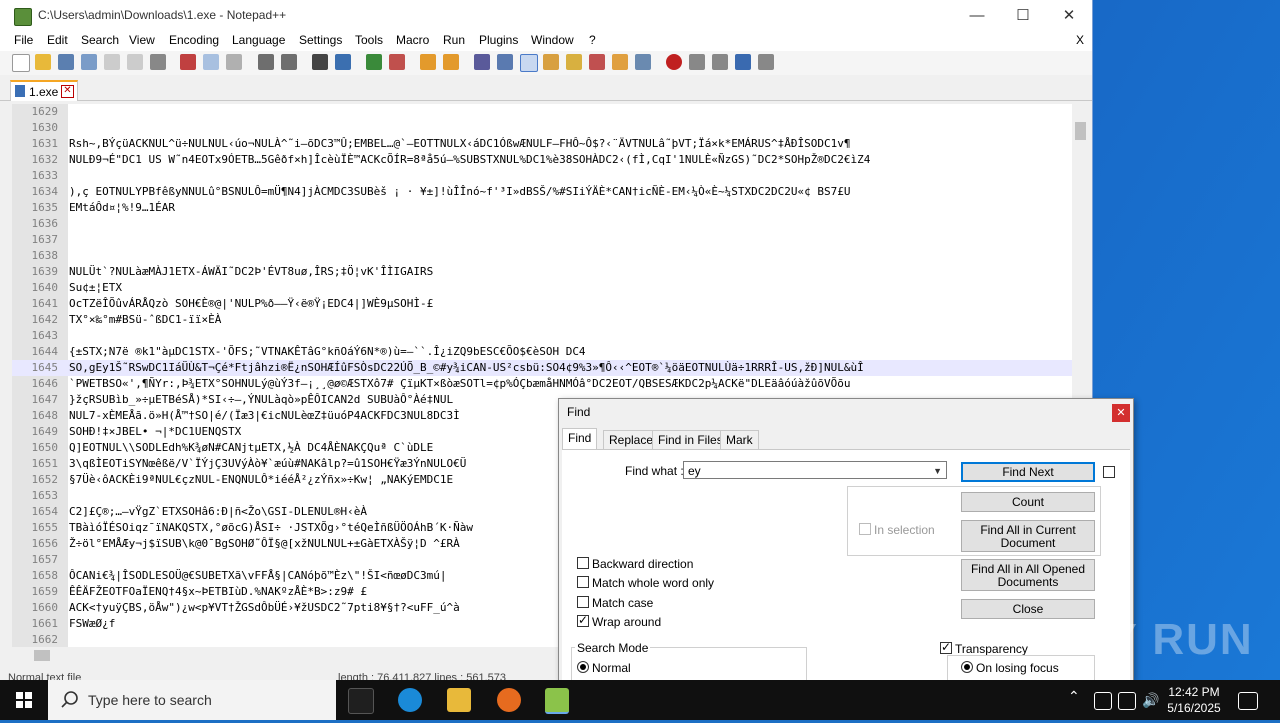 This screenshot has height=723, width=1280. Describe the element at coordinates (815, 470) in the screenshot. I see `find-what-input: ey ▼` at that location.